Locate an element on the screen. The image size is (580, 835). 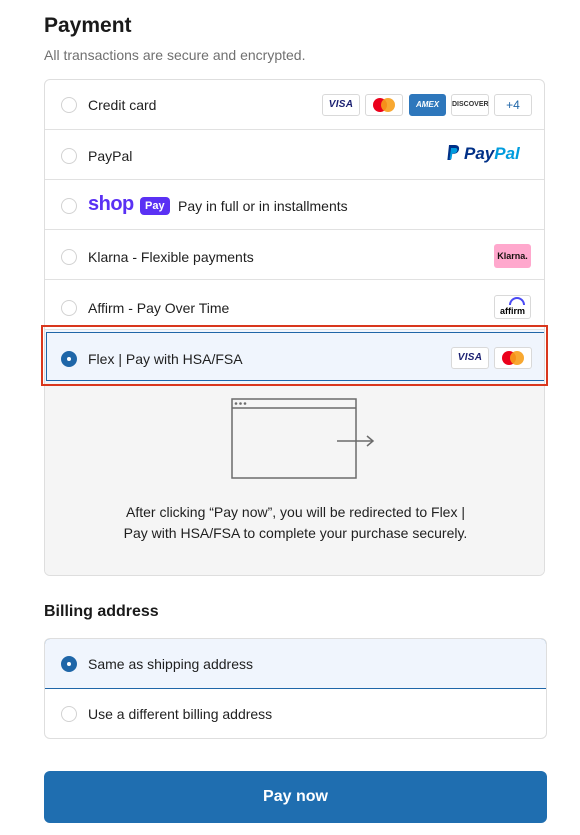
billing-option-label: Same as shipping address is located at coordinates (170, 664).